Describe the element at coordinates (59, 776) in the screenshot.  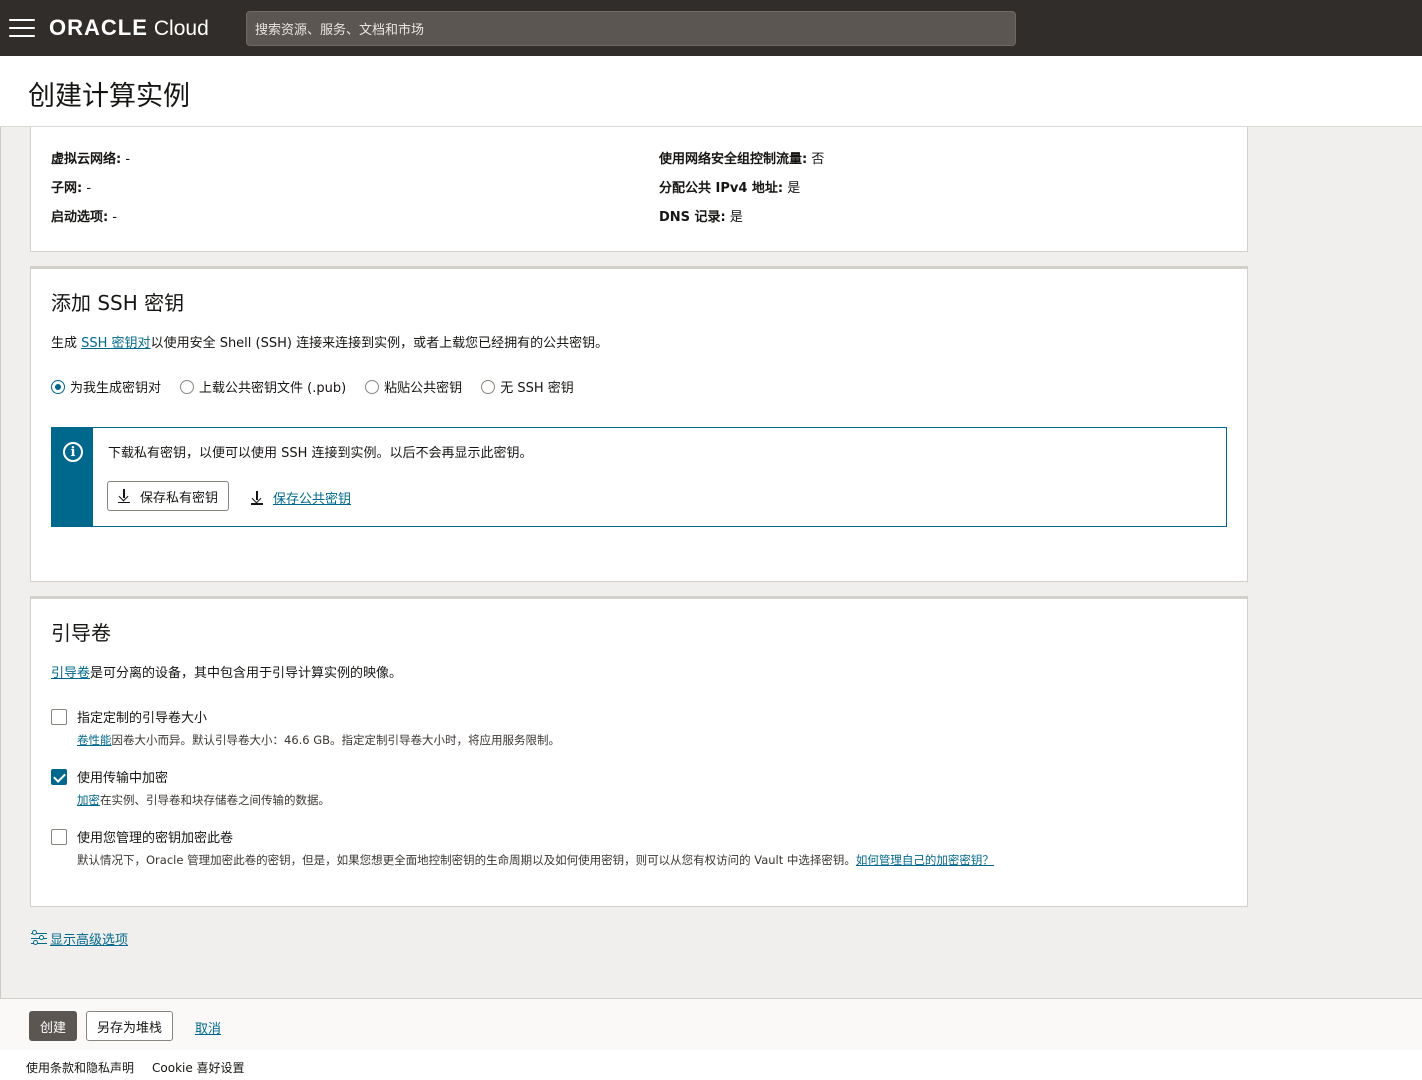
I see `in-transit-encryption-checkbox` at that location.